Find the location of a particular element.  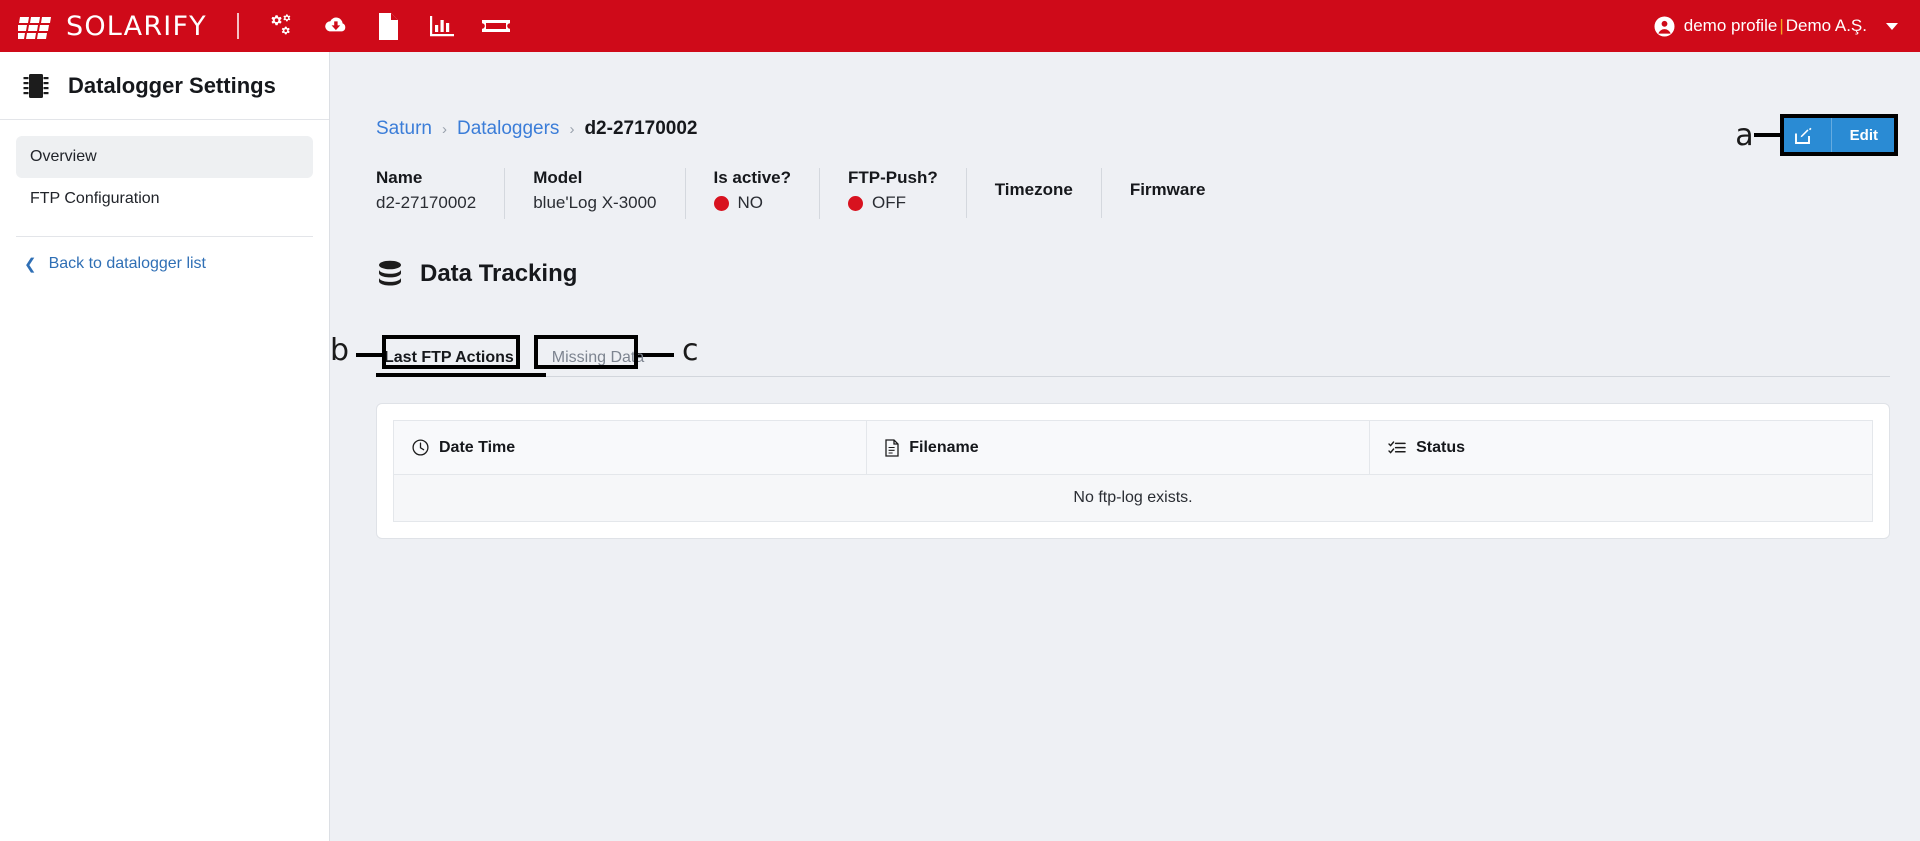

back-to-datalogger-list-link: ❮ Back to datalogger list is located at coordinates (164, 255).